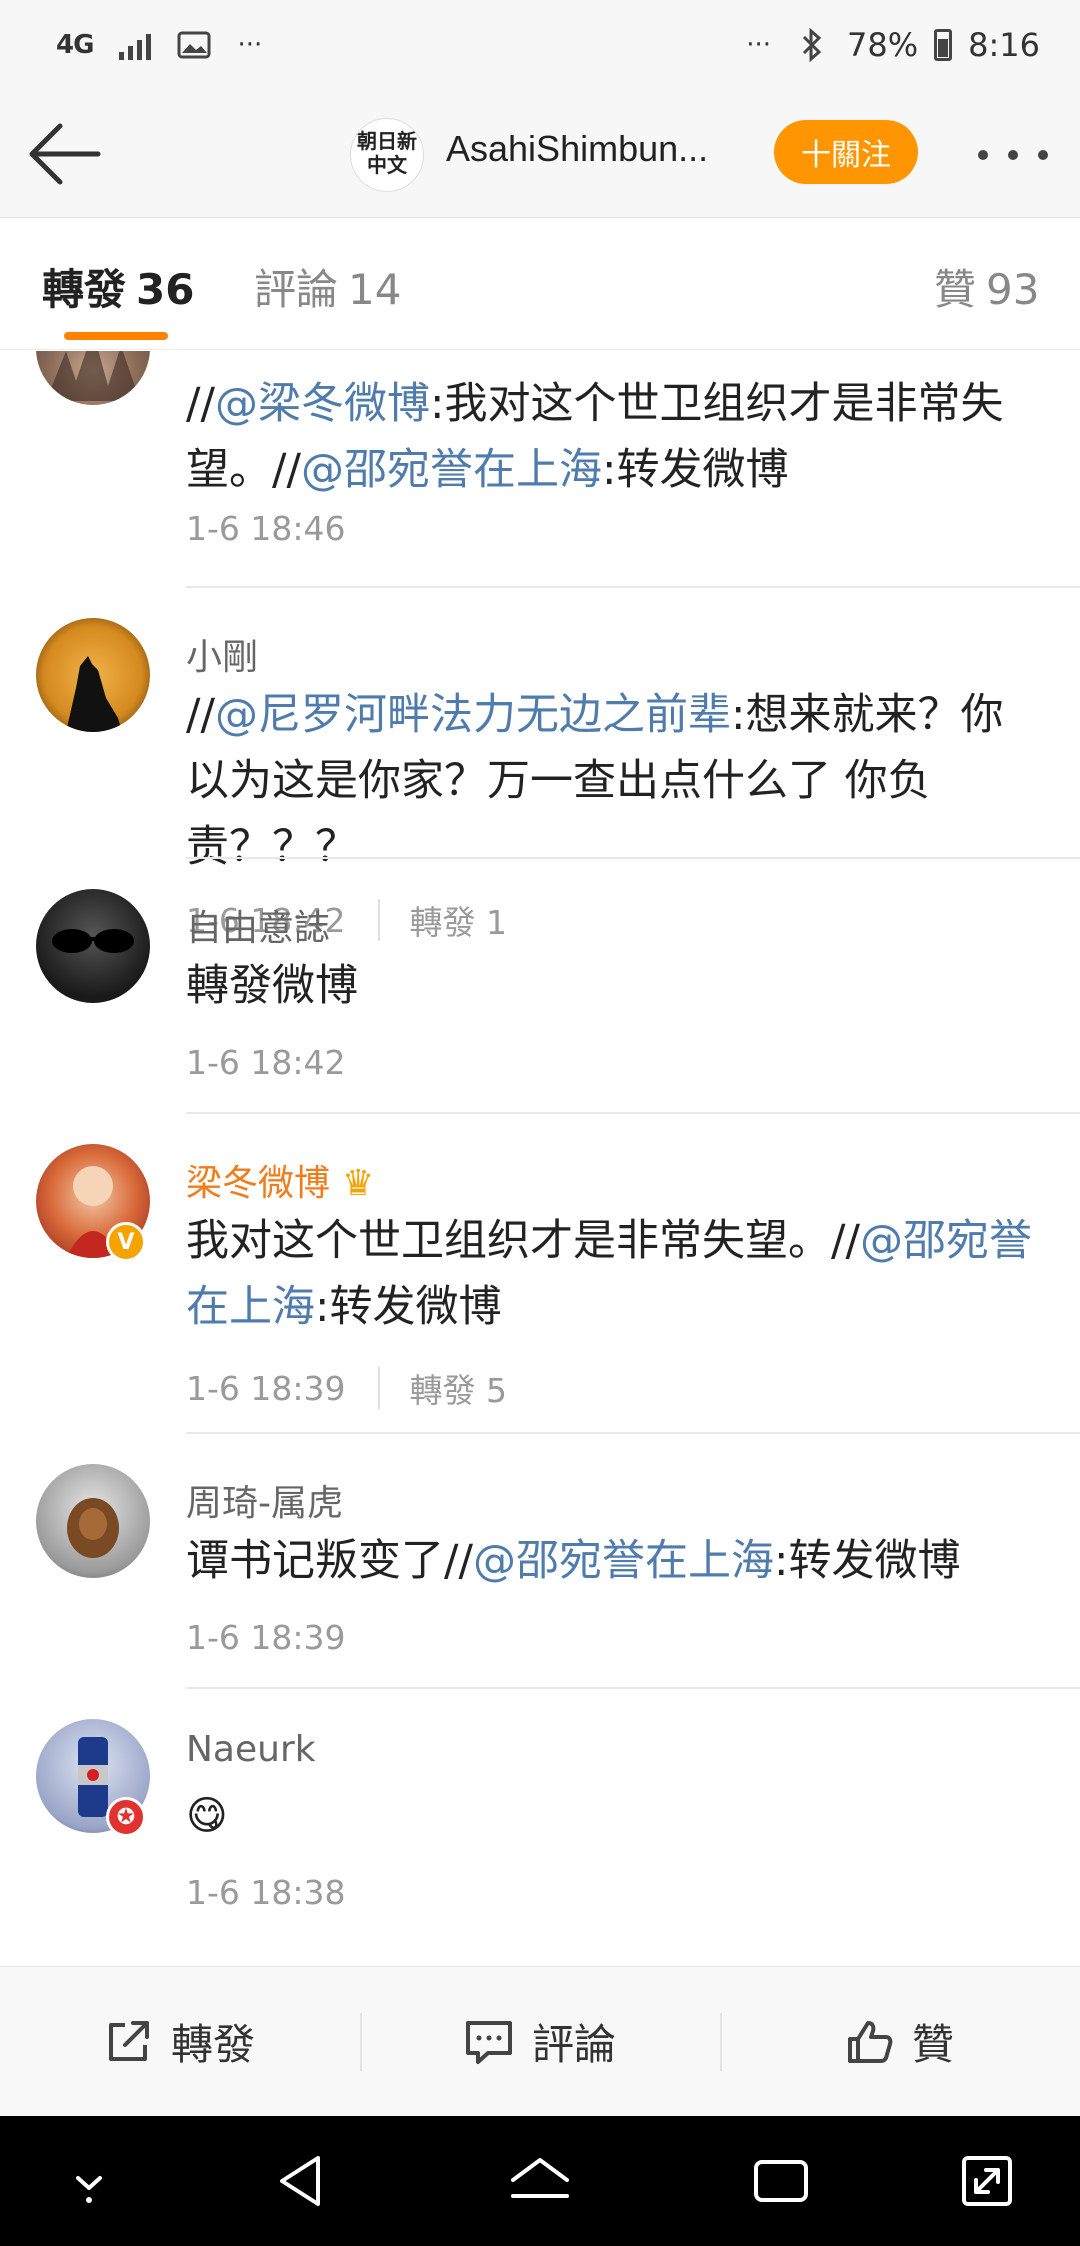  What do you see at coordinates (126, 1242) in the screenshot?
I see `verified-badge-icon: V` at bounding box center [126, 1242].